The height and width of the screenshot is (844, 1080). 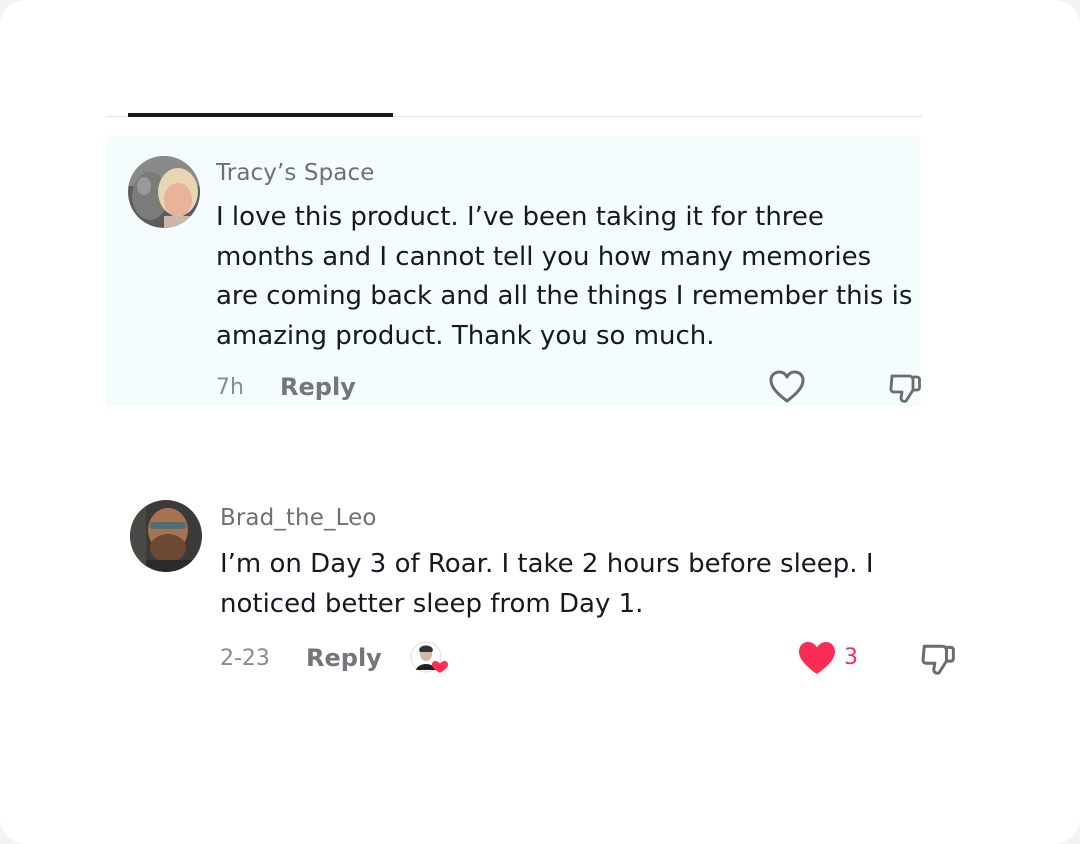 I want to click on comment-username: Tracy’s Space, so click(x=295, y=173).